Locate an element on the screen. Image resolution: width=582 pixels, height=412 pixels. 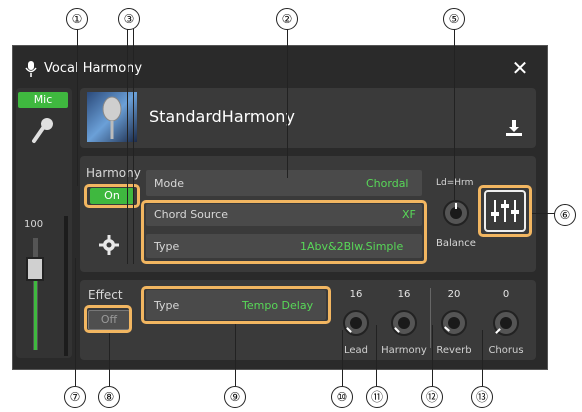
mic-level-value: 100 is located at coordinates (34, 224).